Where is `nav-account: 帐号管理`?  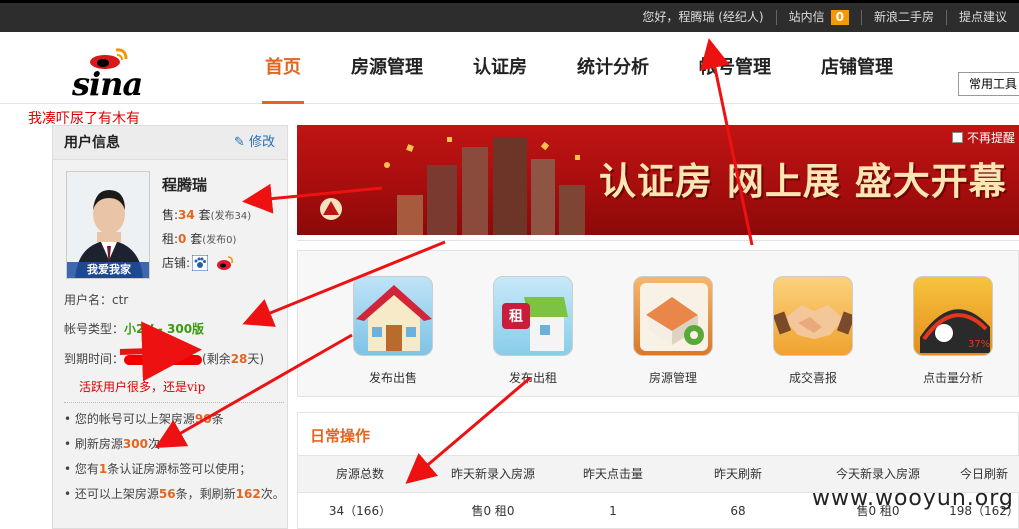
nav-account: 帐号管理 is located at coordinates (735, 68).